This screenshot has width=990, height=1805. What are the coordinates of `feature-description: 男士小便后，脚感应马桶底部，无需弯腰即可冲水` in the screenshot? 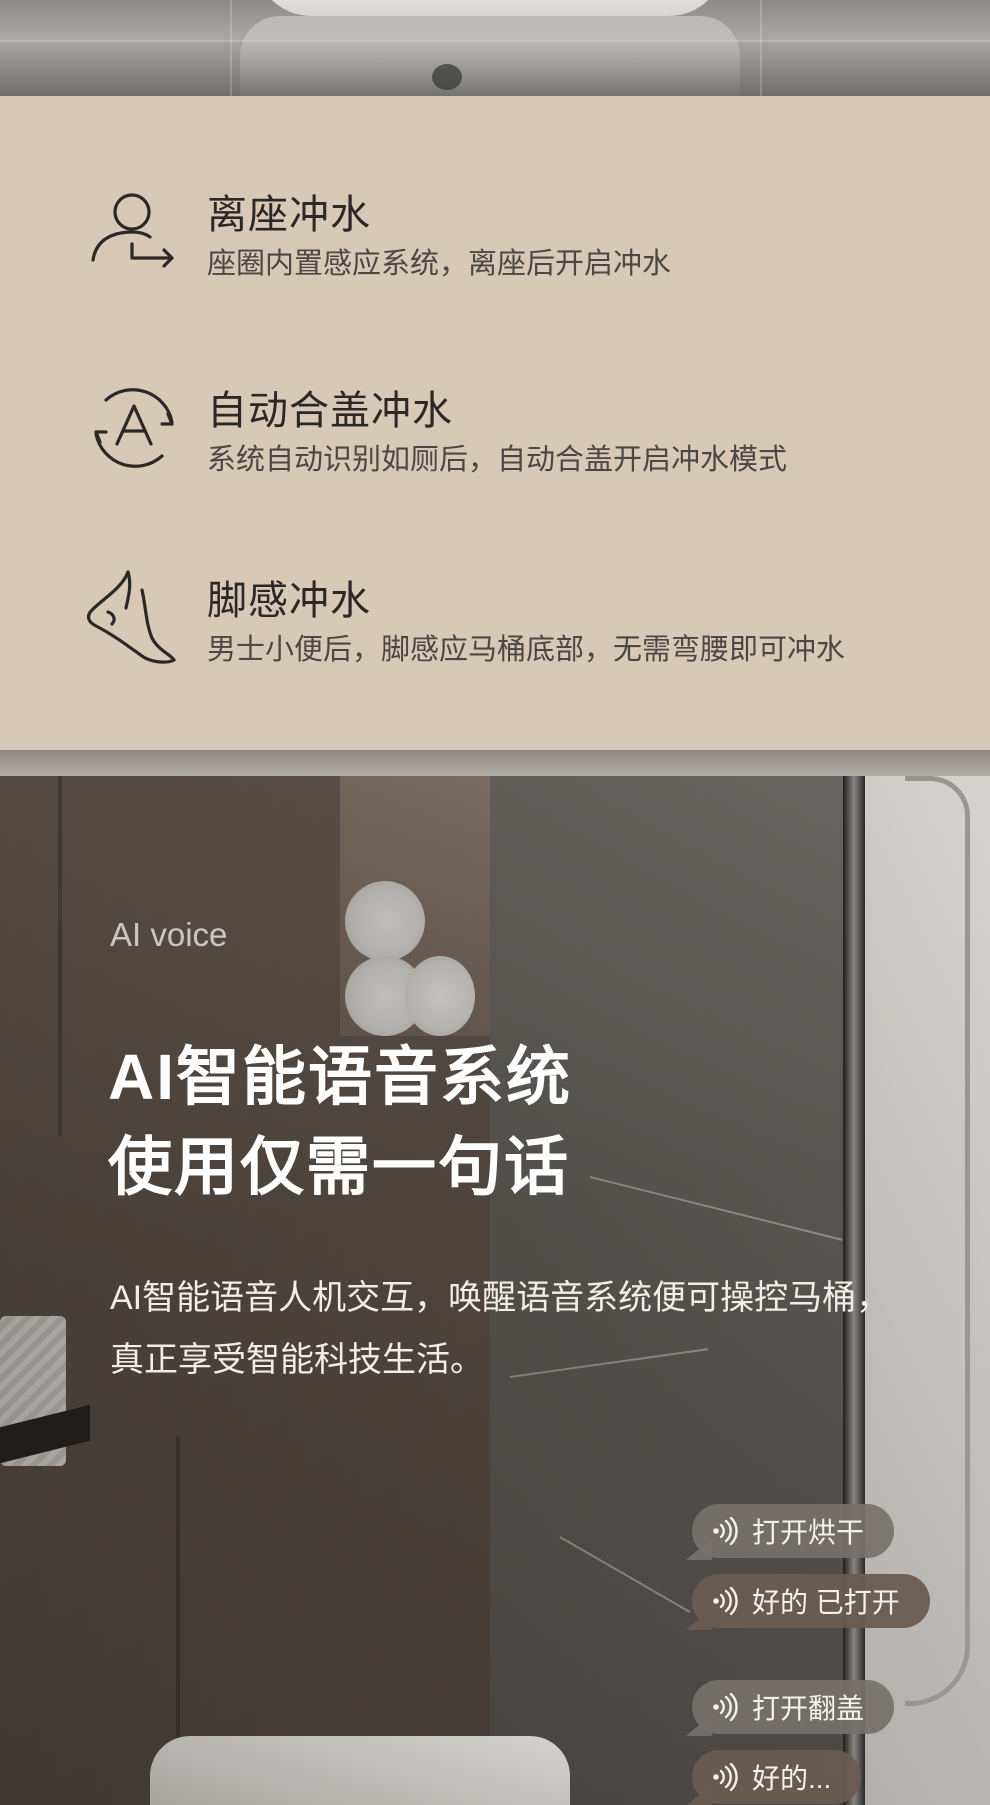 It's located at (526, 650).